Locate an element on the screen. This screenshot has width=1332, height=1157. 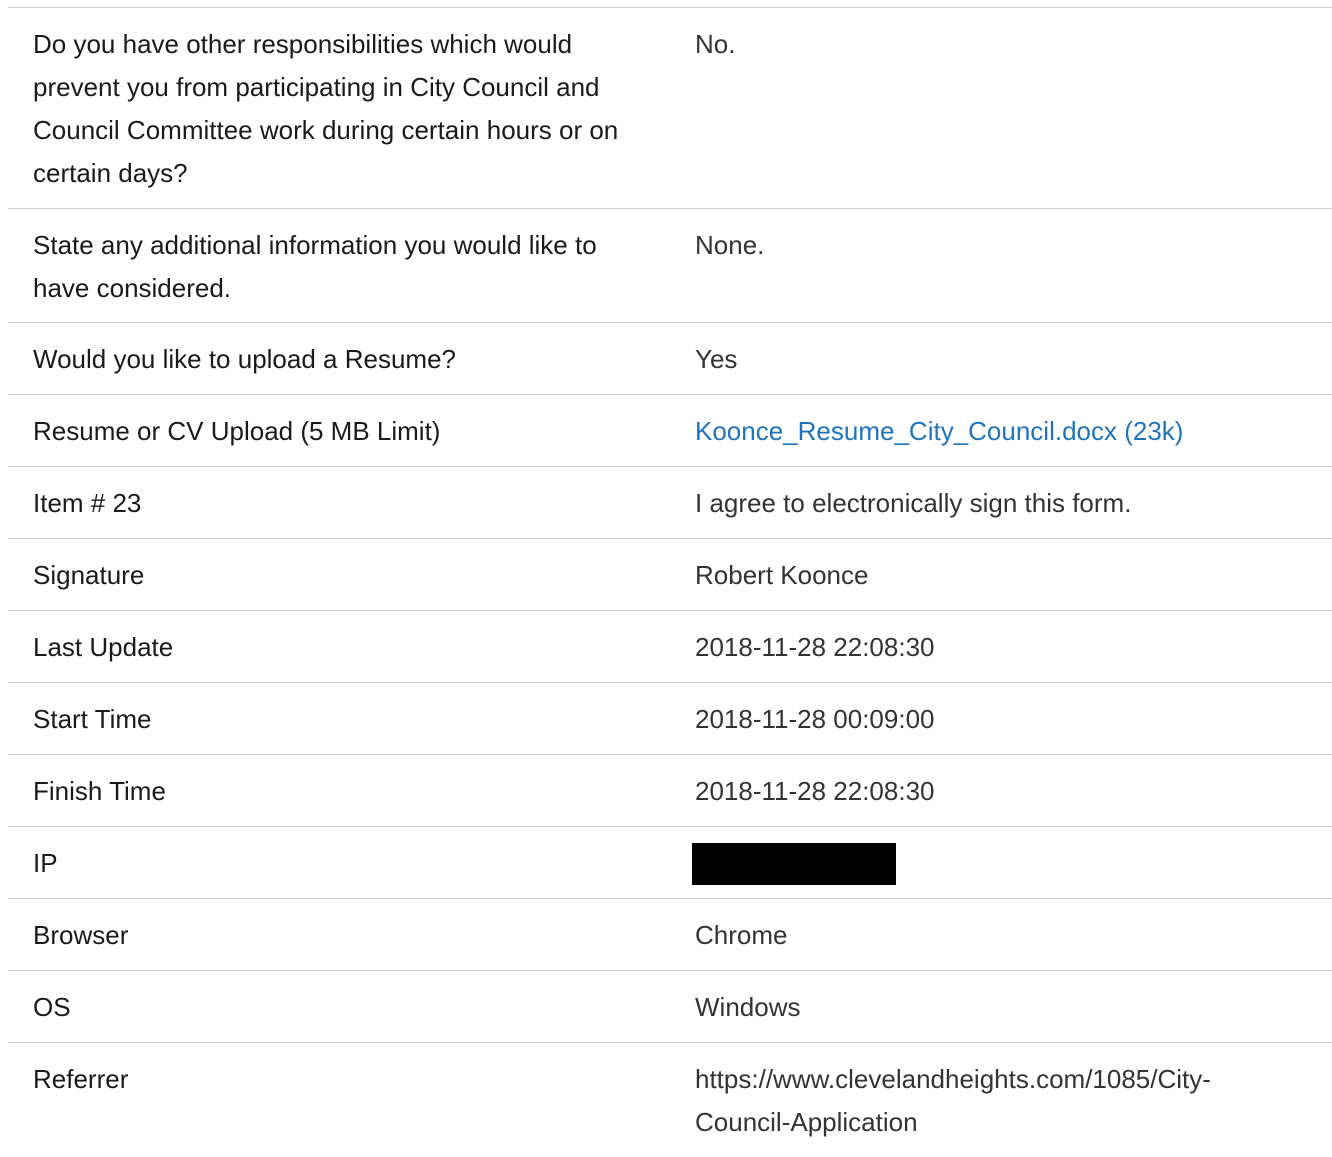
table-row: Signature Robert Koonce is located at coordinates (670, 575).